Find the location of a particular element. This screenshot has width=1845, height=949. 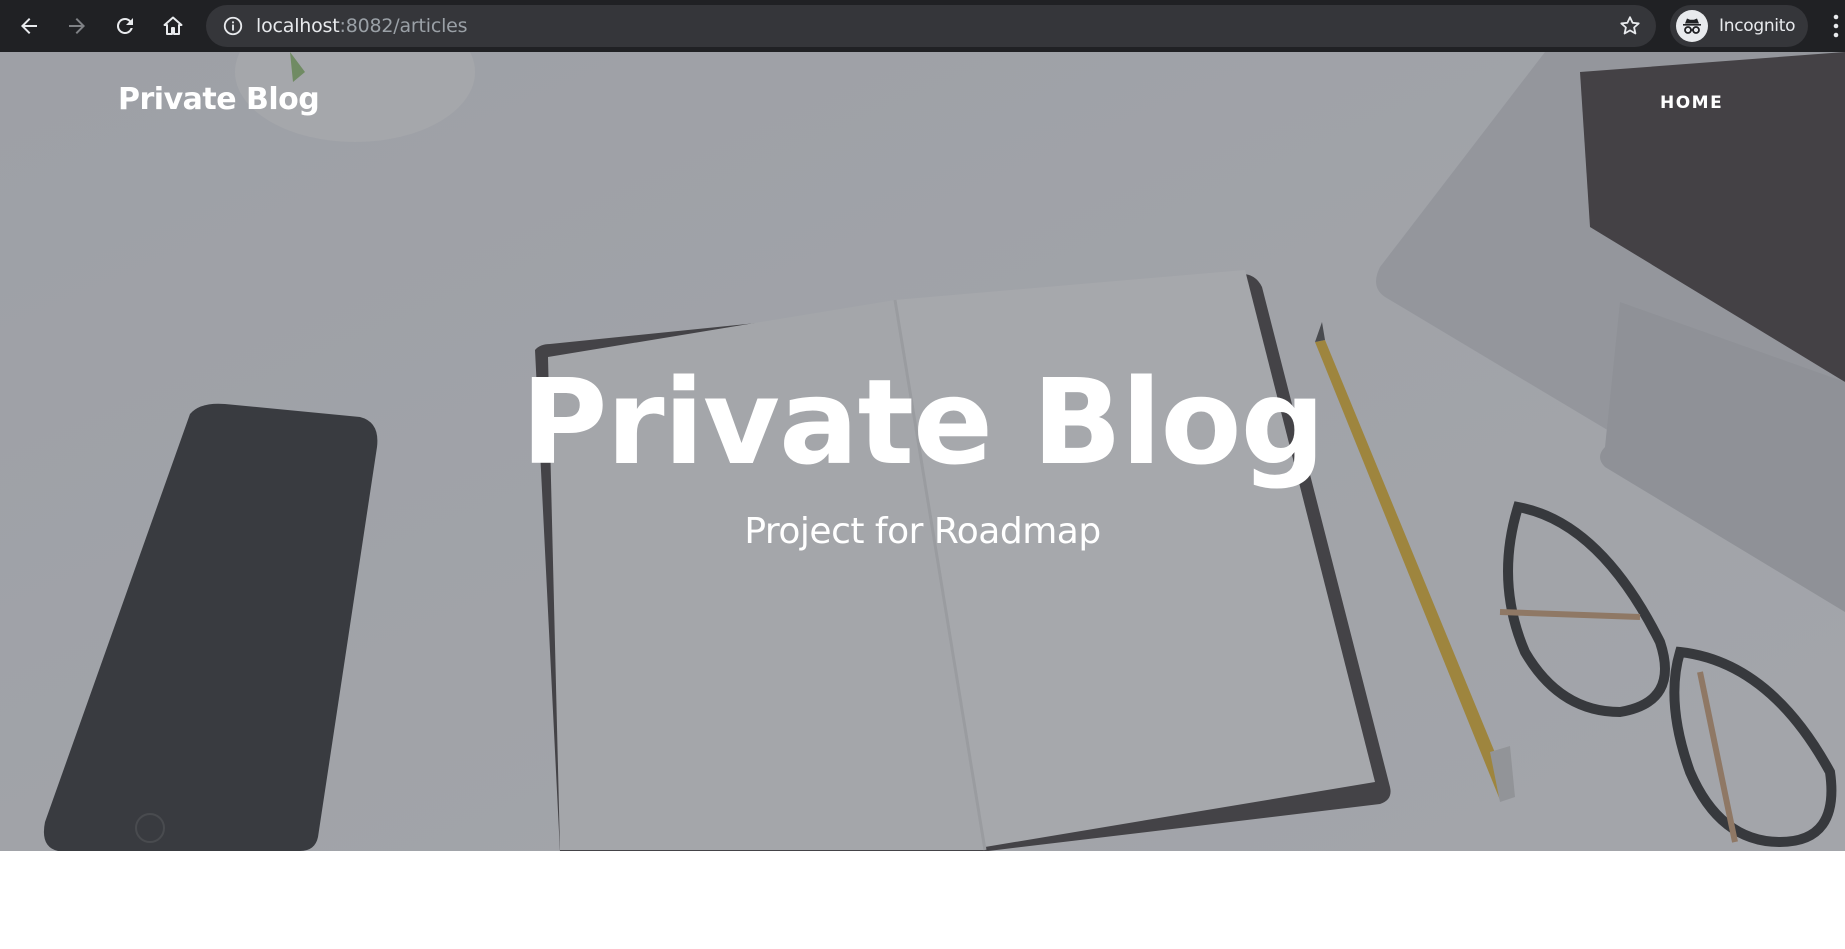

incognito-badge: Incognito is located at coordinates (1739, 26).